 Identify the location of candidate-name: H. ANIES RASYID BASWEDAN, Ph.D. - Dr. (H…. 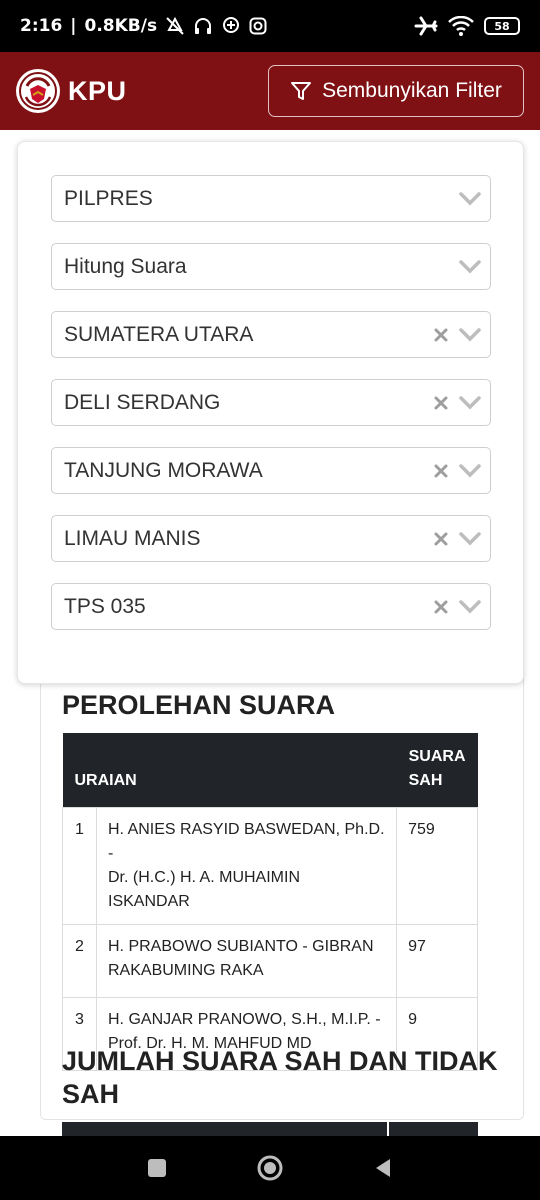
(246, 866).